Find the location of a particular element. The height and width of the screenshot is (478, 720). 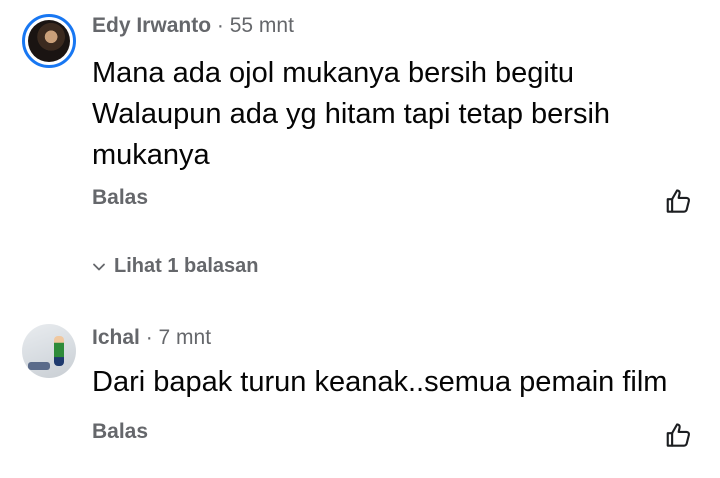

view-replies-link: Lihat 1 balasan is located at coordinates (175, 266).